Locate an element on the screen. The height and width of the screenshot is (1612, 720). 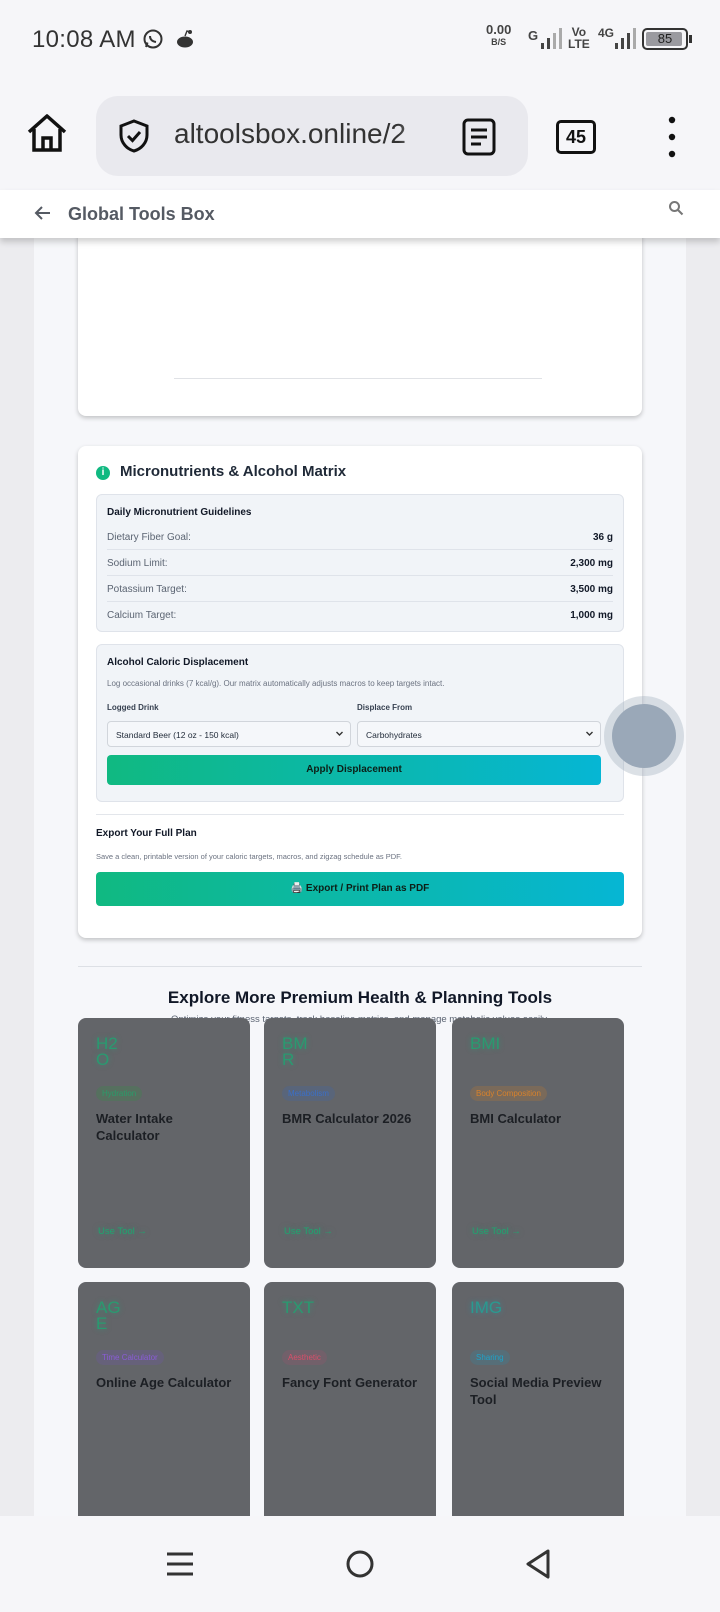
tool-code: AGE is located at coordinates (108, 1315).